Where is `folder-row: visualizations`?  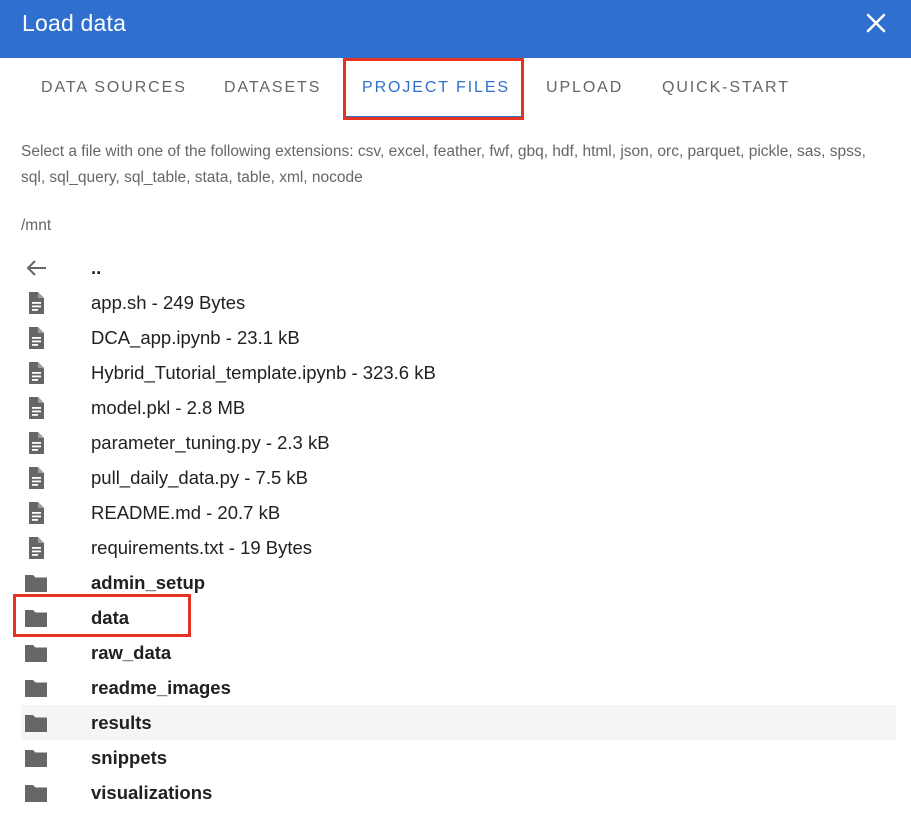 folder-row: visualizations is located at coordinates (458, 792).